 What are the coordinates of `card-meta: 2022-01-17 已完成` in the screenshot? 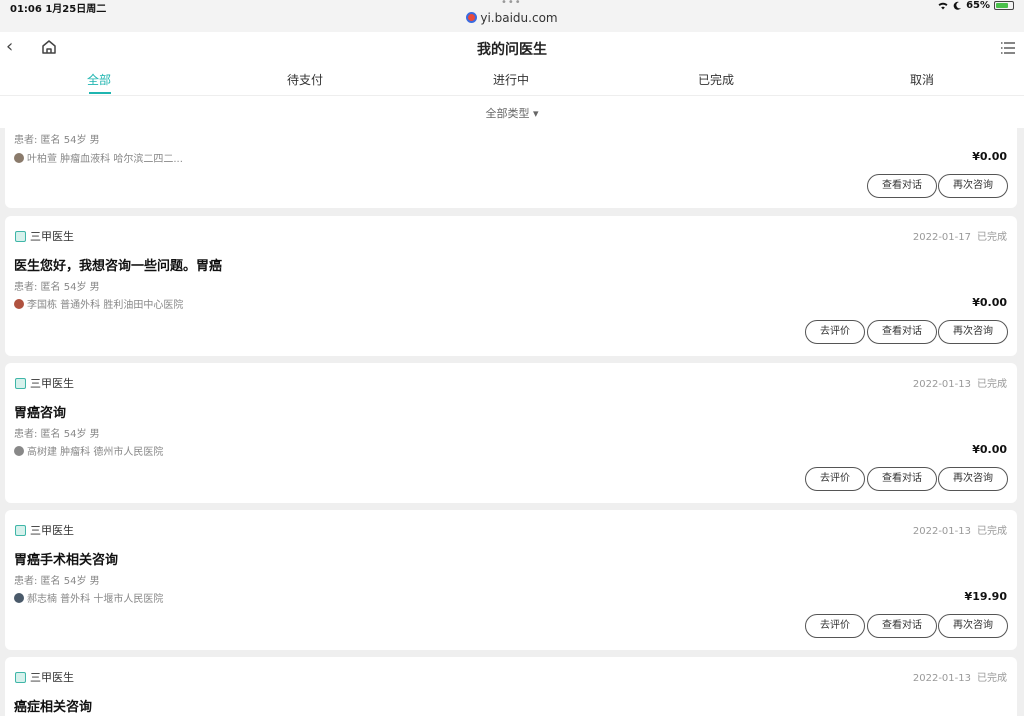 It's located at (960, 235).